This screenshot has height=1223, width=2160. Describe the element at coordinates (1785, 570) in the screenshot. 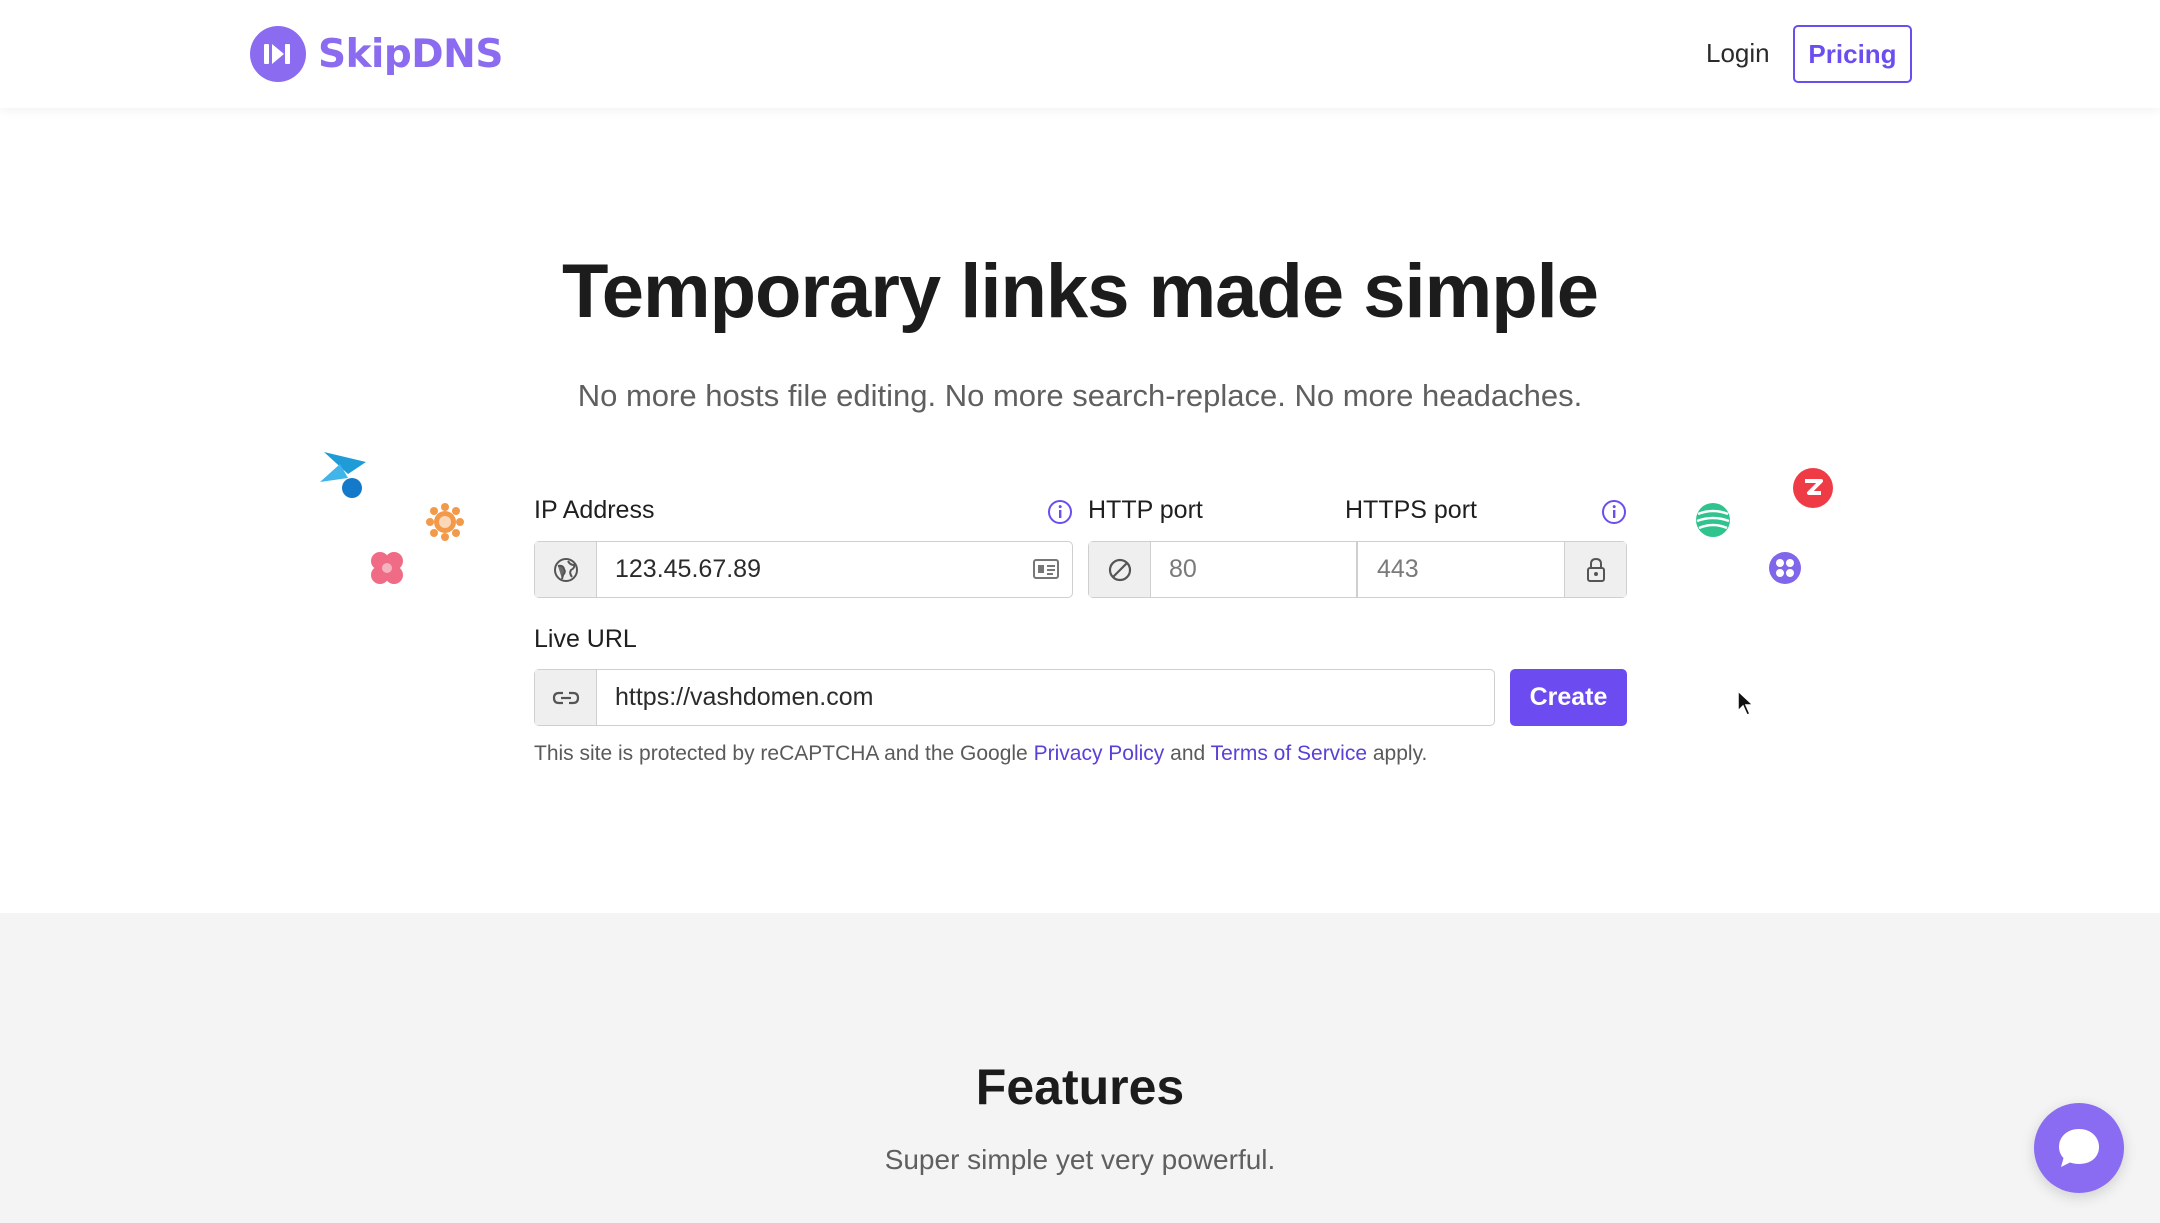

I see `purple-clover-icon` at that location.